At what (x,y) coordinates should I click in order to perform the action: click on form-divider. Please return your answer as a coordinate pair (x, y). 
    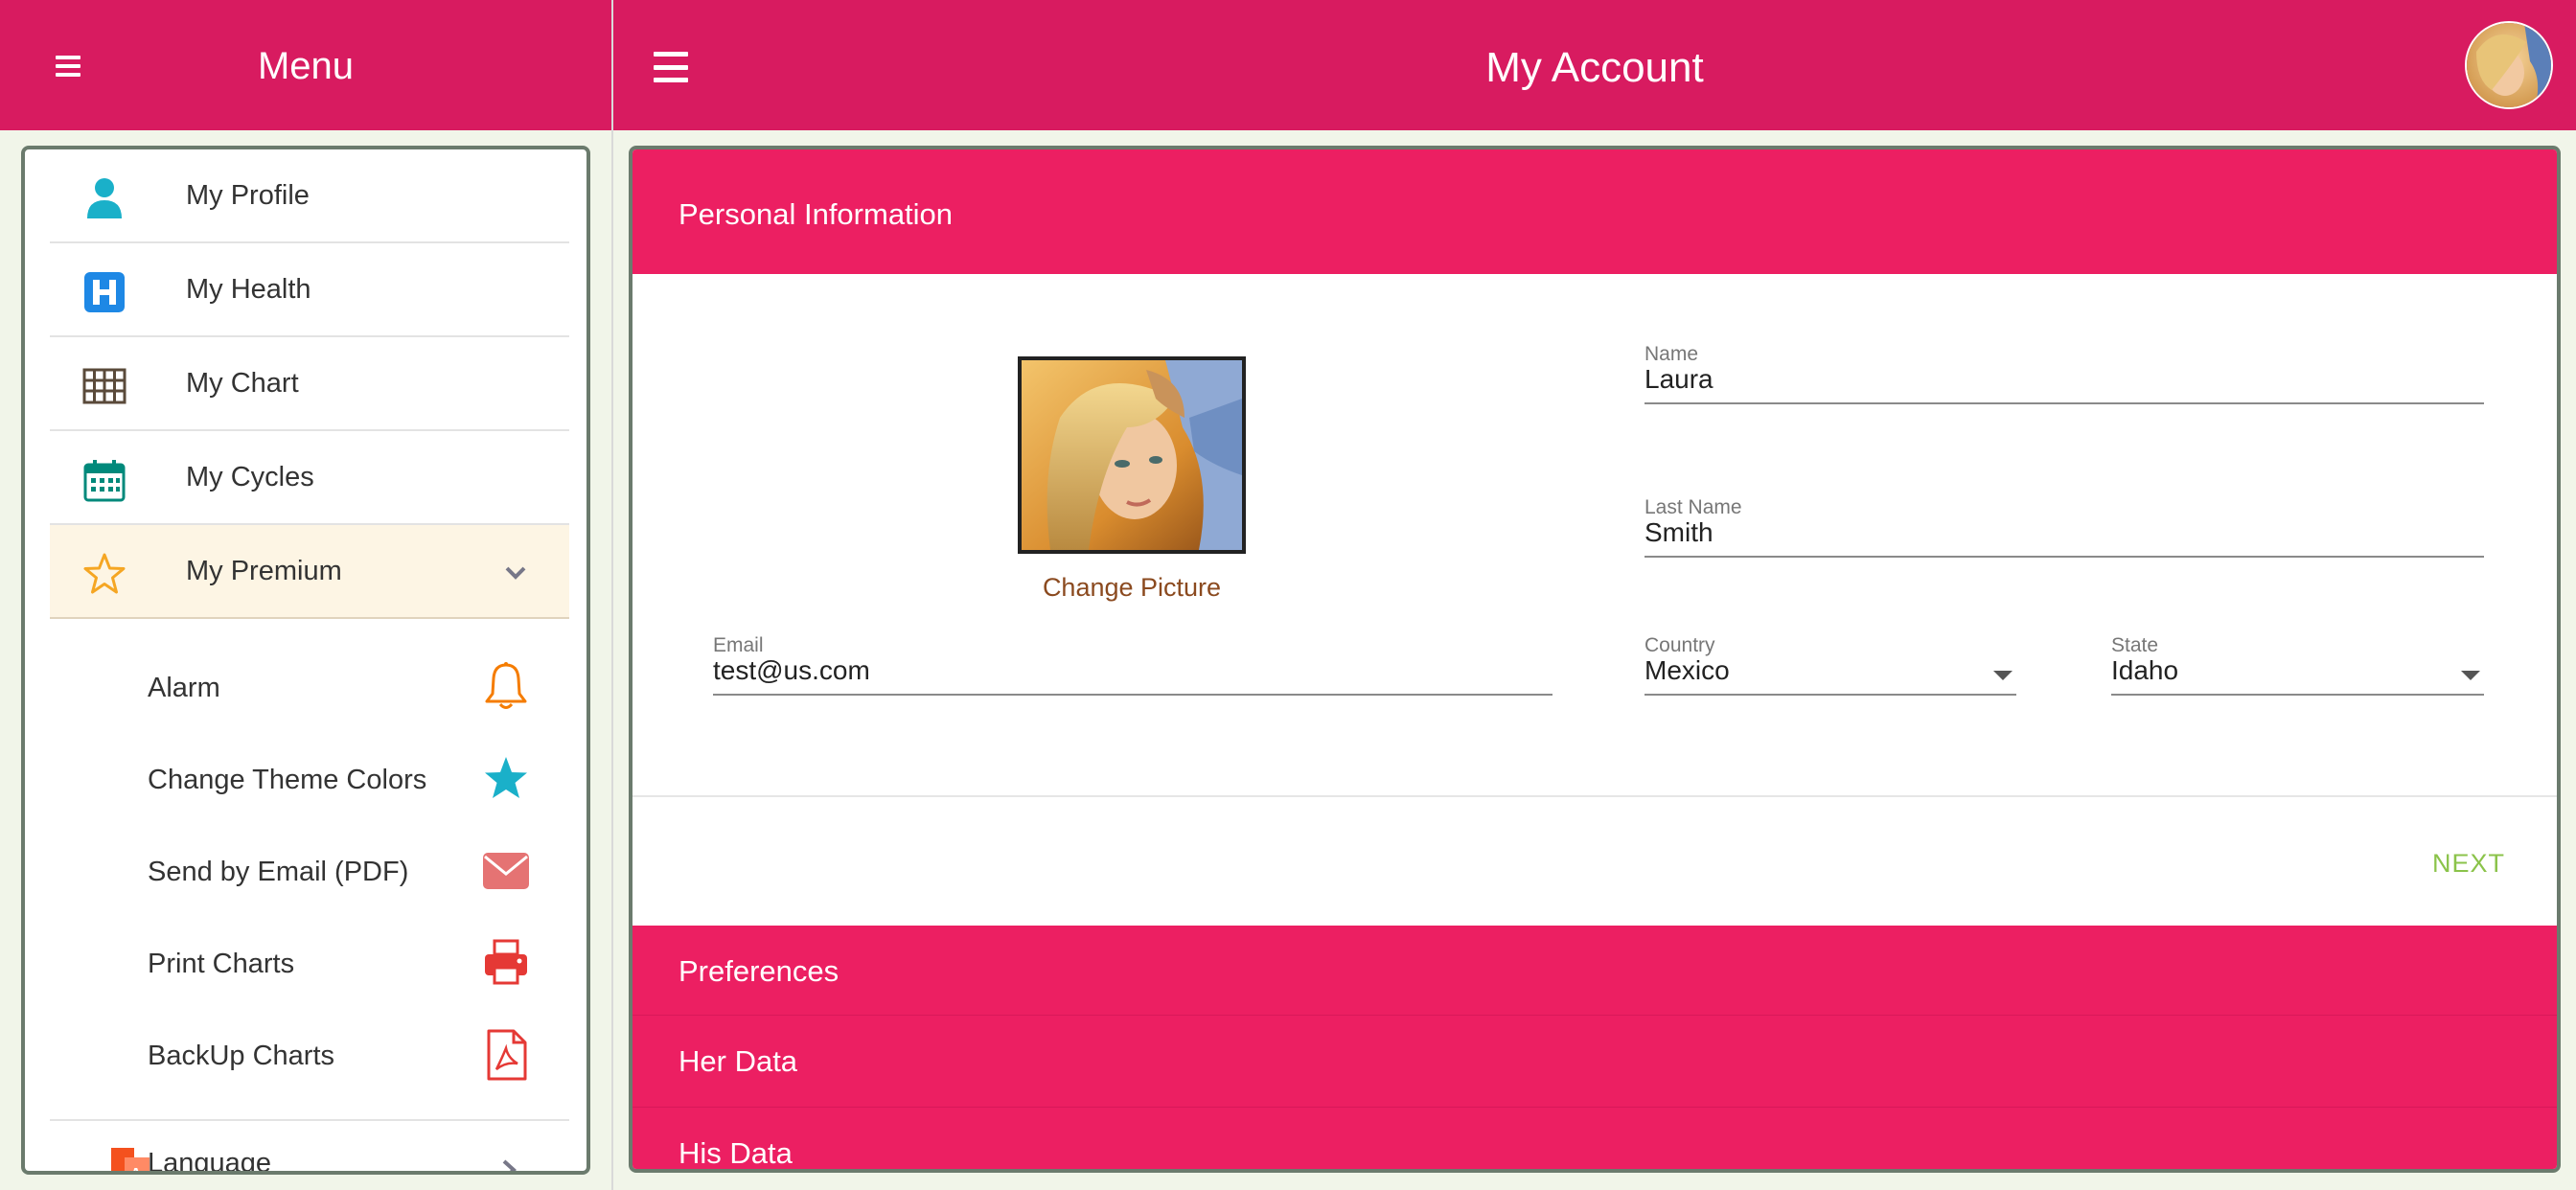
    Looking at the image, I should click on (1594, 796).